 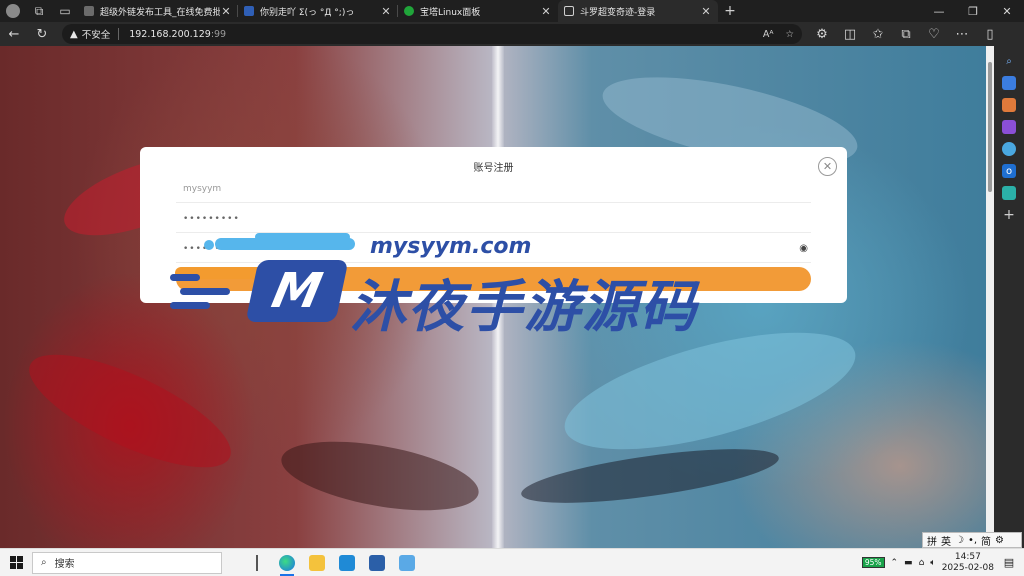 I want to click on split-screen-icon: ◫, so click(x=850, y=34).